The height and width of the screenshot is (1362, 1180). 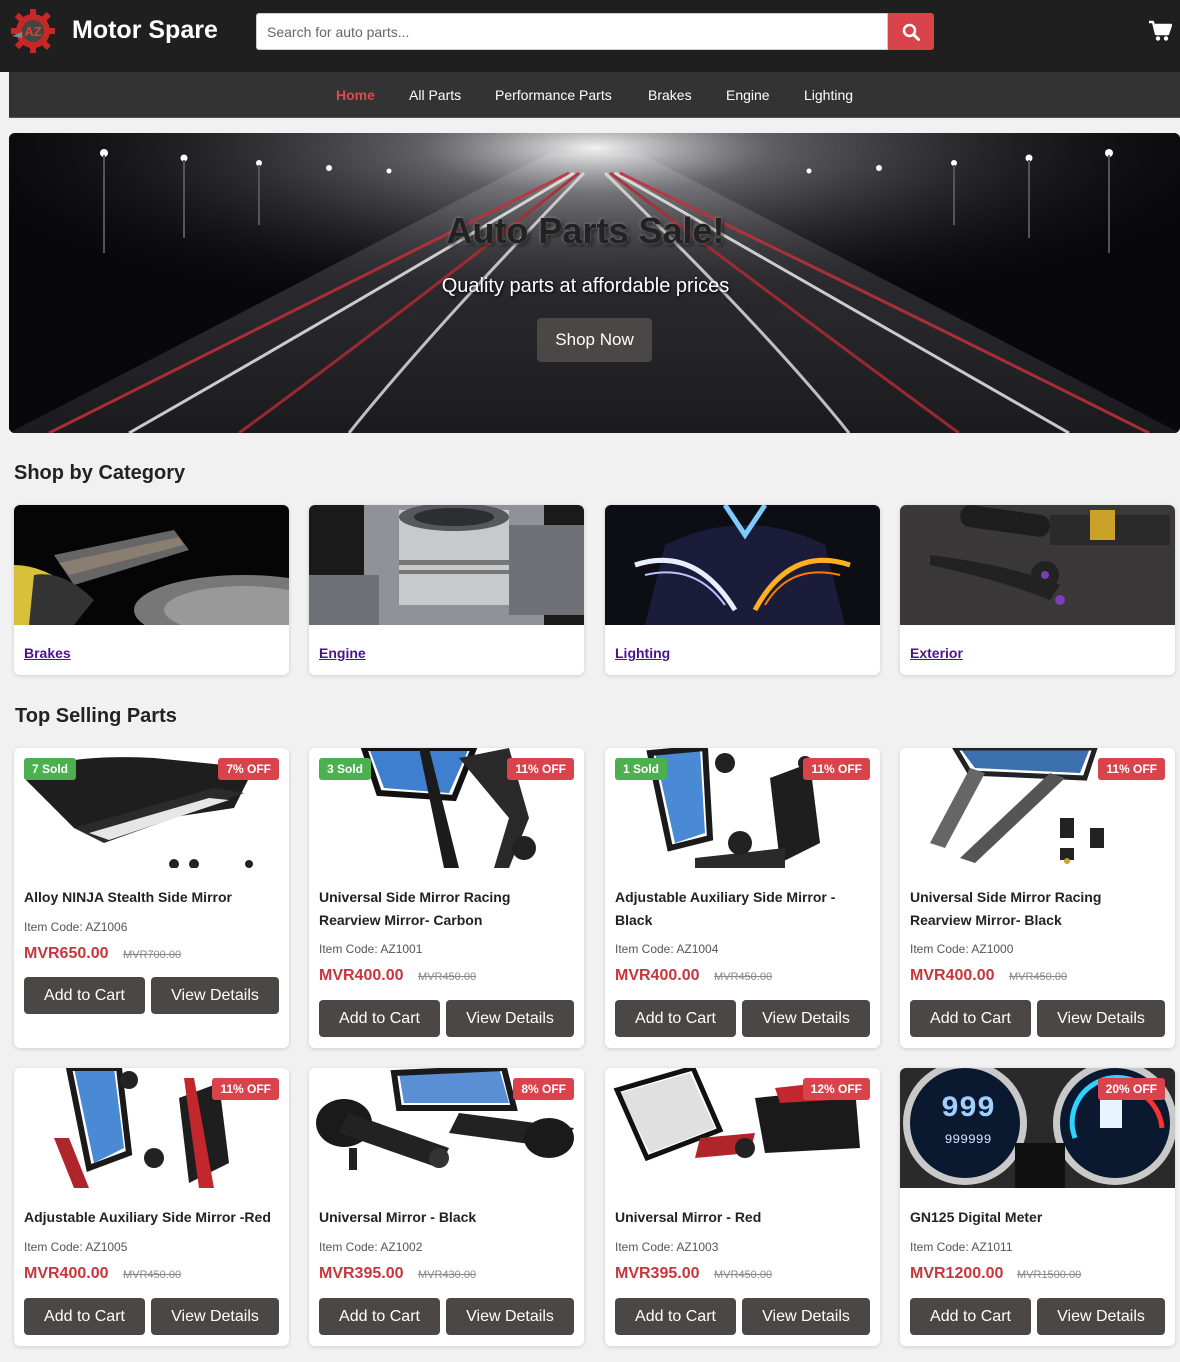 I want to click on exterior-handle-image, so click(x=1037, y=565).